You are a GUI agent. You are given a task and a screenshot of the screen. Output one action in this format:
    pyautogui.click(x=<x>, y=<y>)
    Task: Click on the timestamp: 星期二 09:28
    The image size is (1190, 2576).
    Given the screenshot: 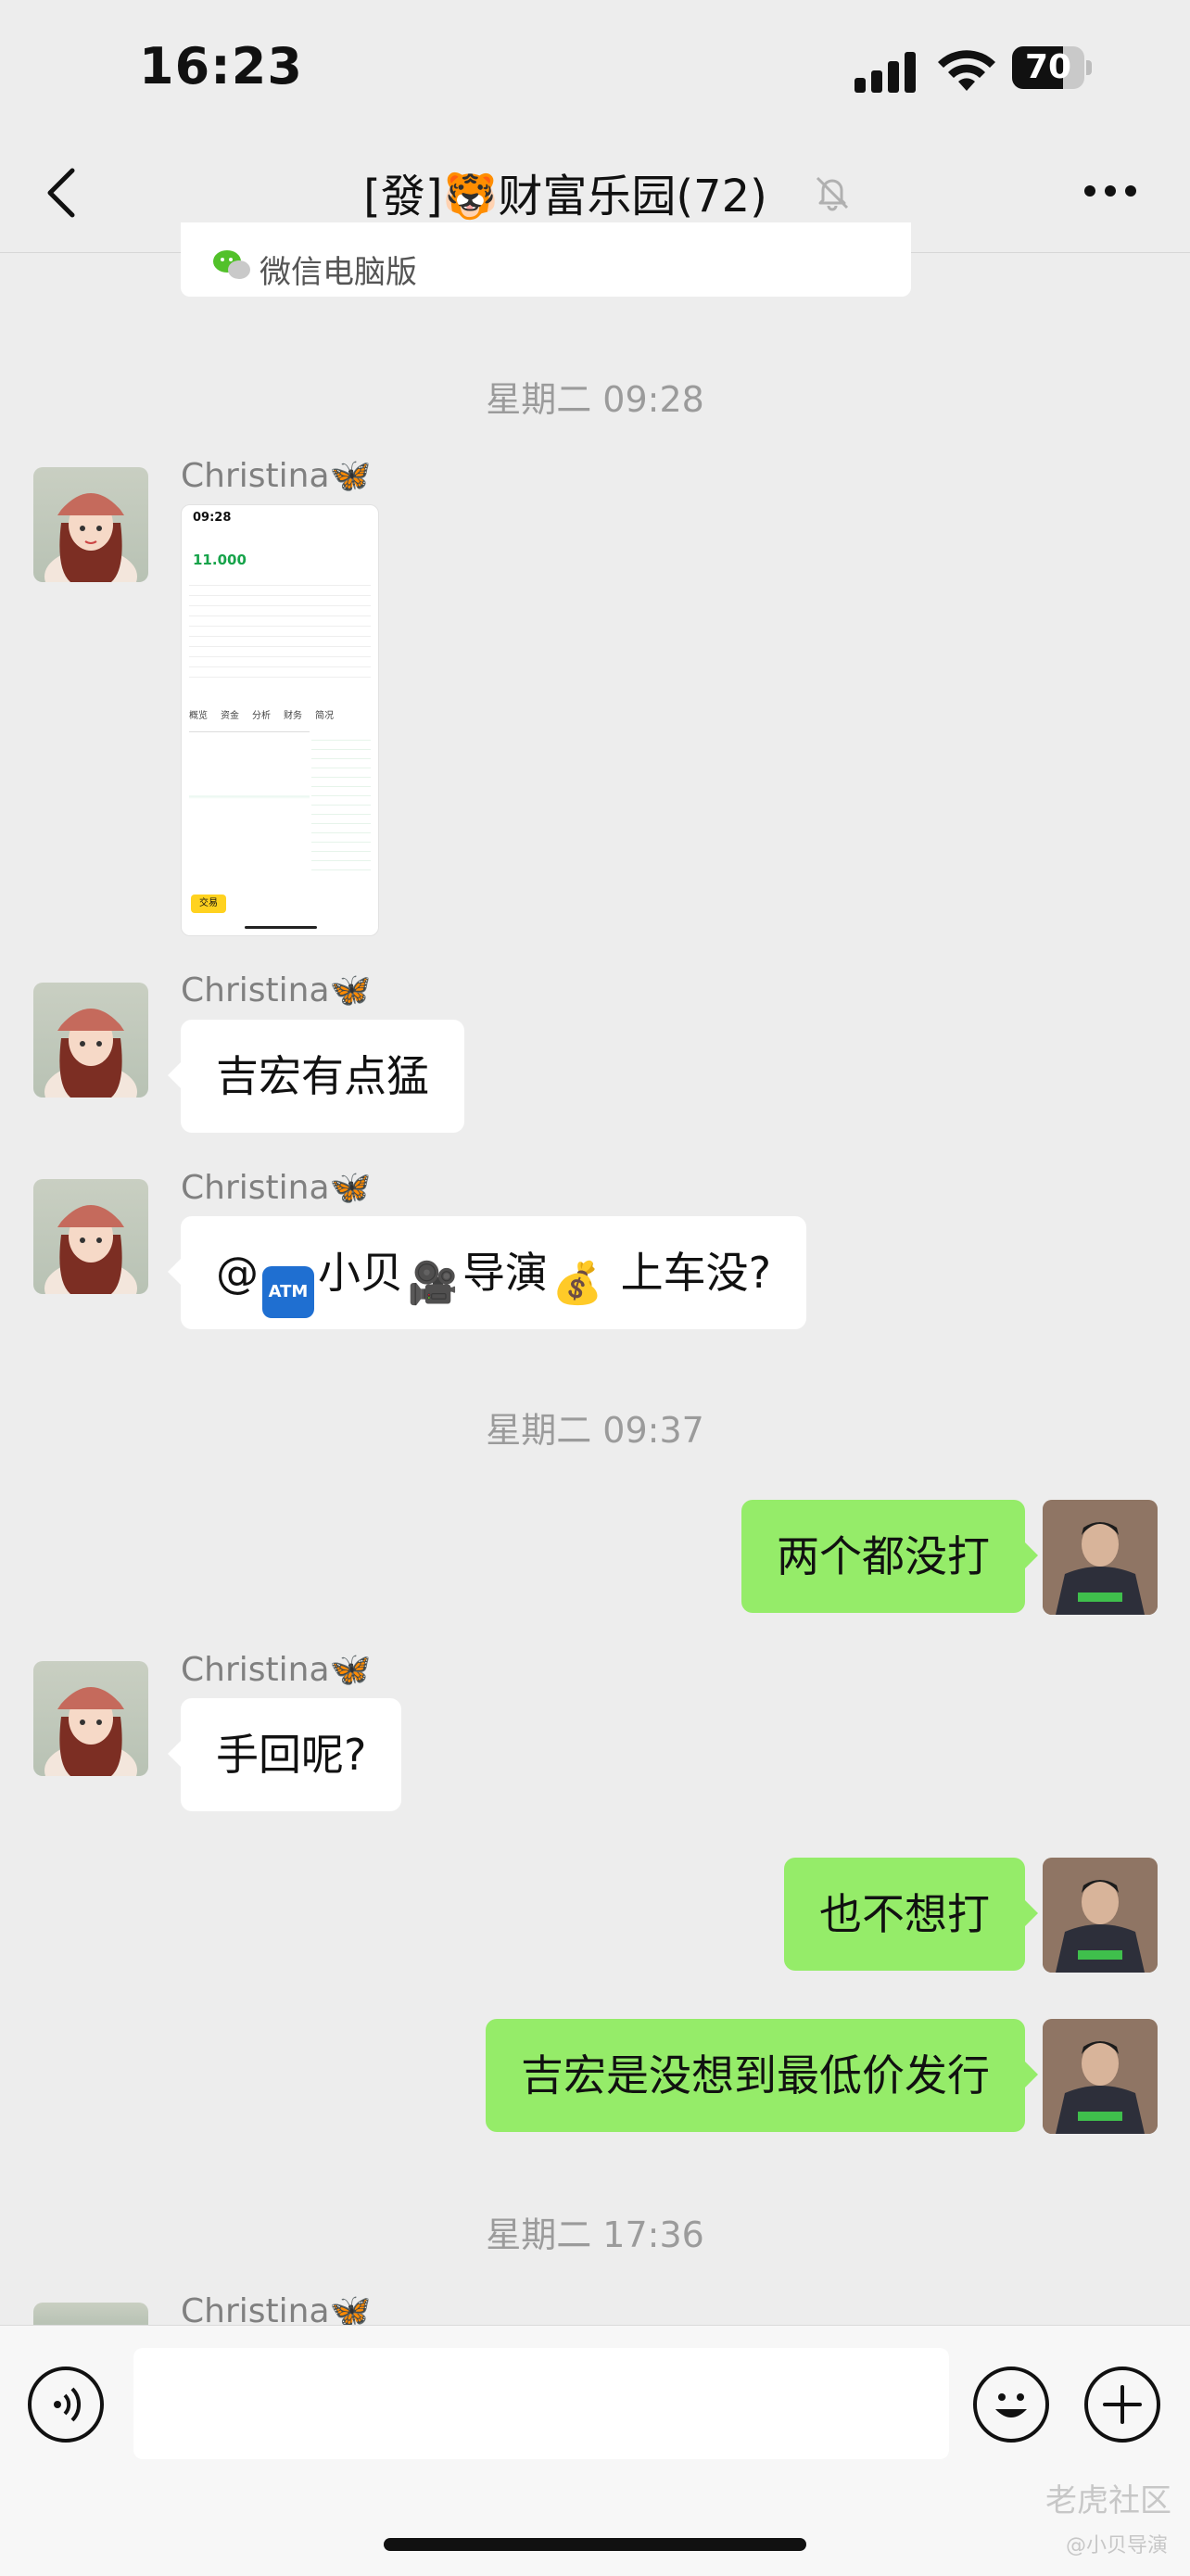 What is the action you would take?
    pyautogui.click(x=595, y=399)
    